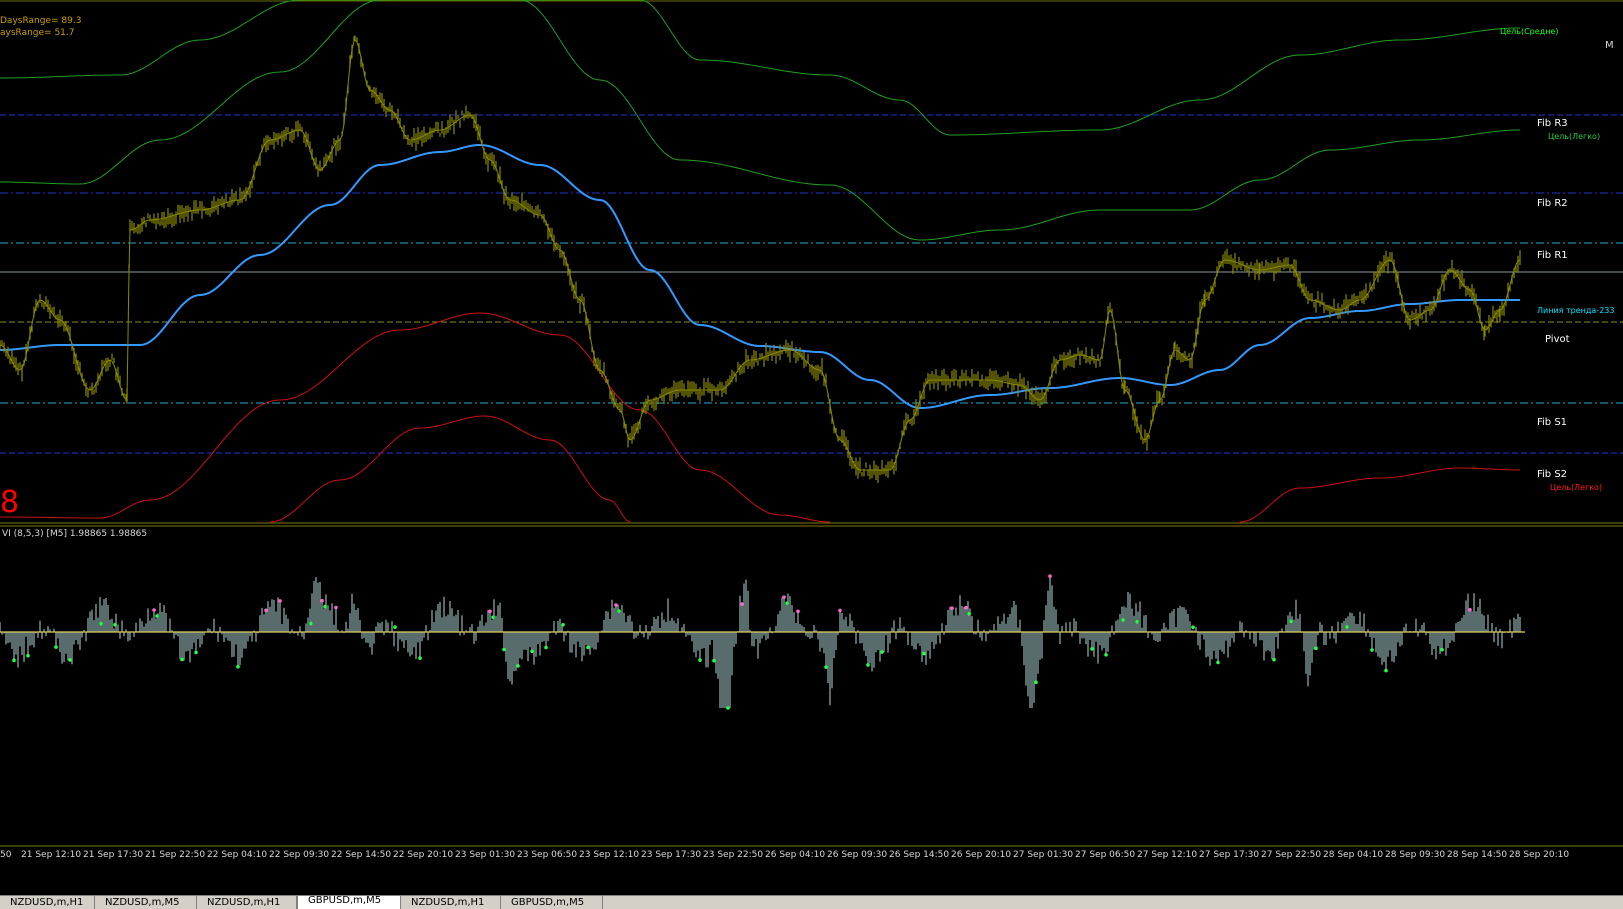 The height and width of the screenshot is (909, 1623). What do you see at coordinates (981, 855) in the screenshot?
I see `time-label: 26 Sep 20:10` at bounding box center [981, 855].